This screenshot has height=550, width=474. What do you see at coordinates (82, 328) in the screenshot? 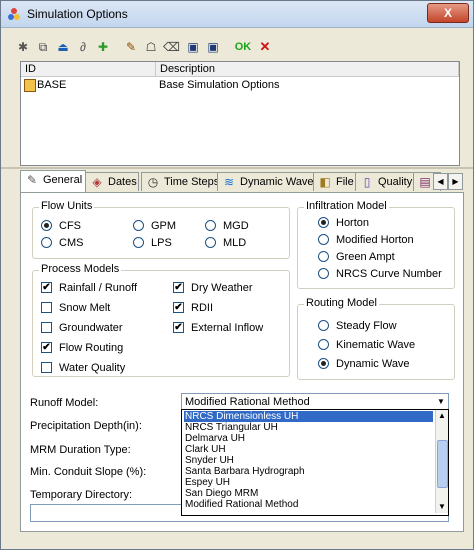
I see `checkbox-groundwater: Groundwater` at bounding box center [82, 328].